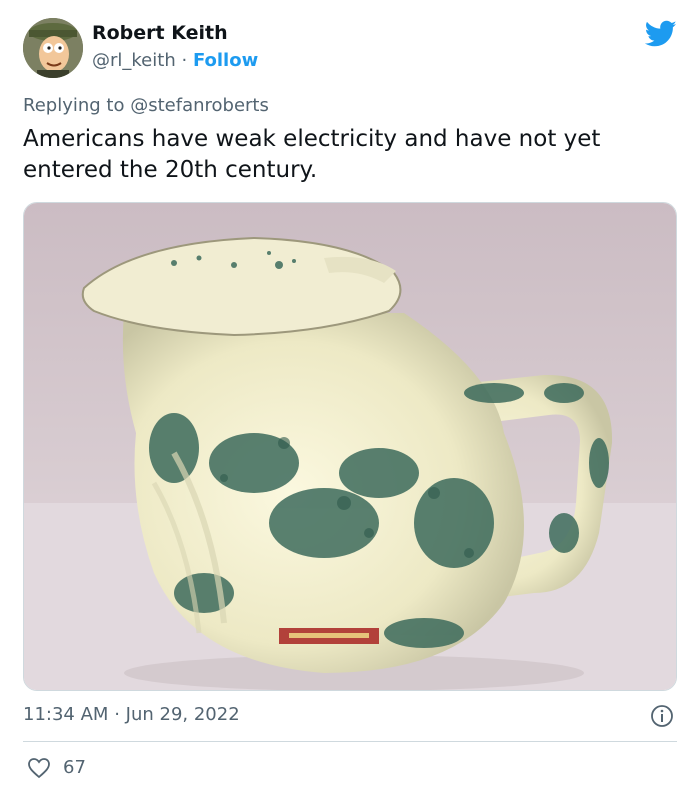  What do you see at coordinates (662, 716) in the screenshot?
I see `info-icon` at bounding box center [662, 716].